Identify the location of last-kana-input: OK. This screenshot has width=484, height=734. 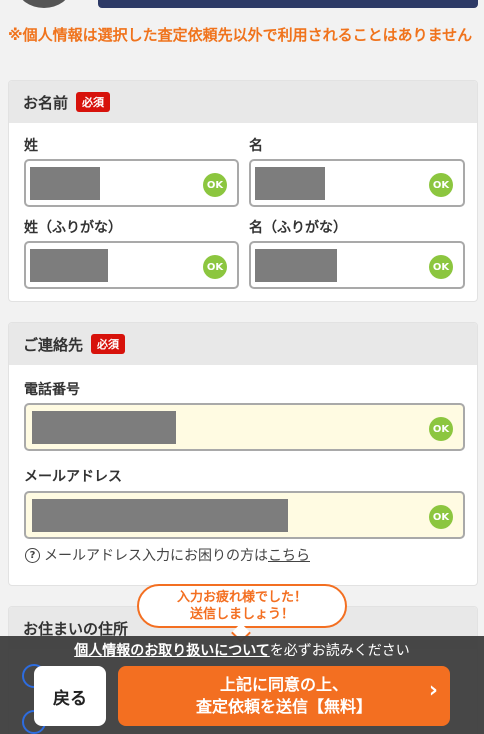
(131, 265).